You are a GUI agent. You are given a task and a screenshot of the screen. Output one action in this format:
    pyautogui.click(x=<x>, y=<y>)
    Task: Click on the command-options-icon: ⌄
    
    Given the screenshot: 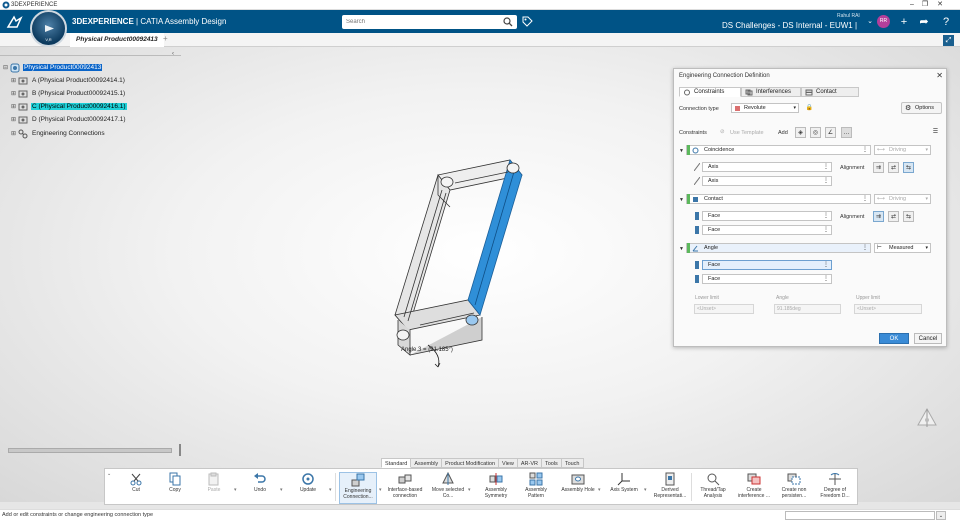 What is the action you would take?
    pyautogui.click(x=941, y=515)
    